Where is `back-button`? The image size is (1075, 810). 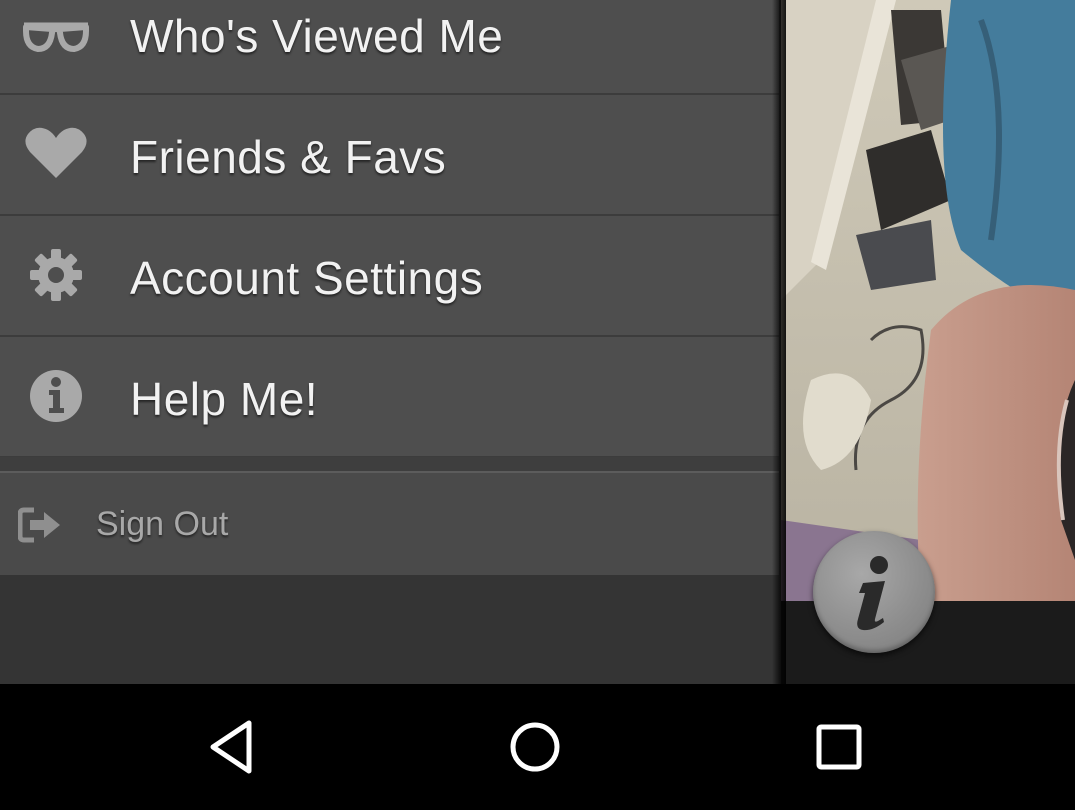 back-button is located at coordinates (235, 747).